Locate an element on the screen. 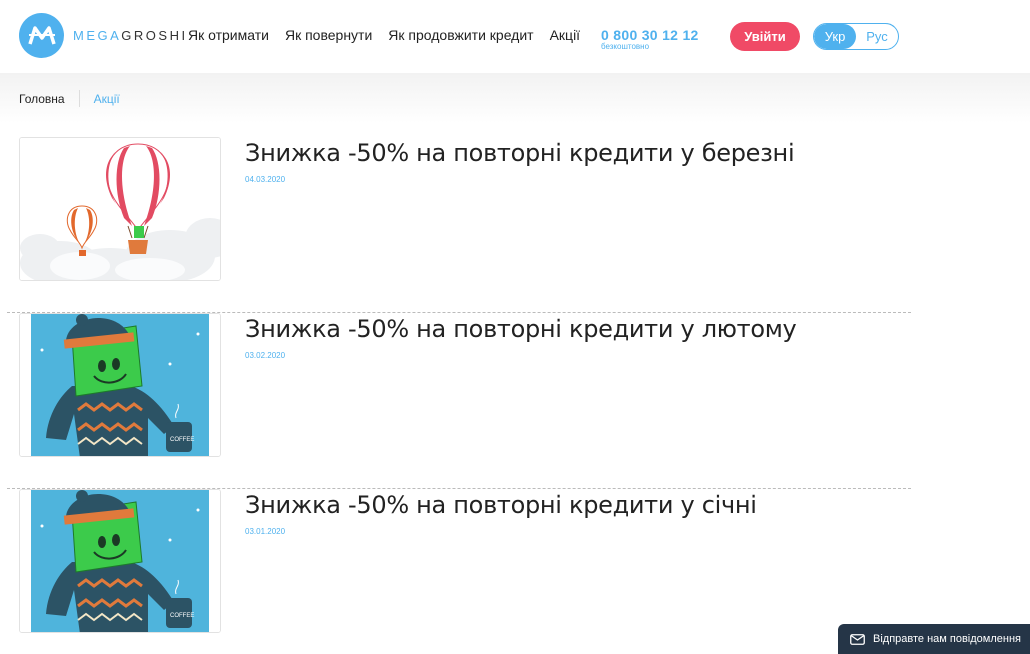  phone-number: 0 800 30 12 12 is located at coordinates (650, 35).